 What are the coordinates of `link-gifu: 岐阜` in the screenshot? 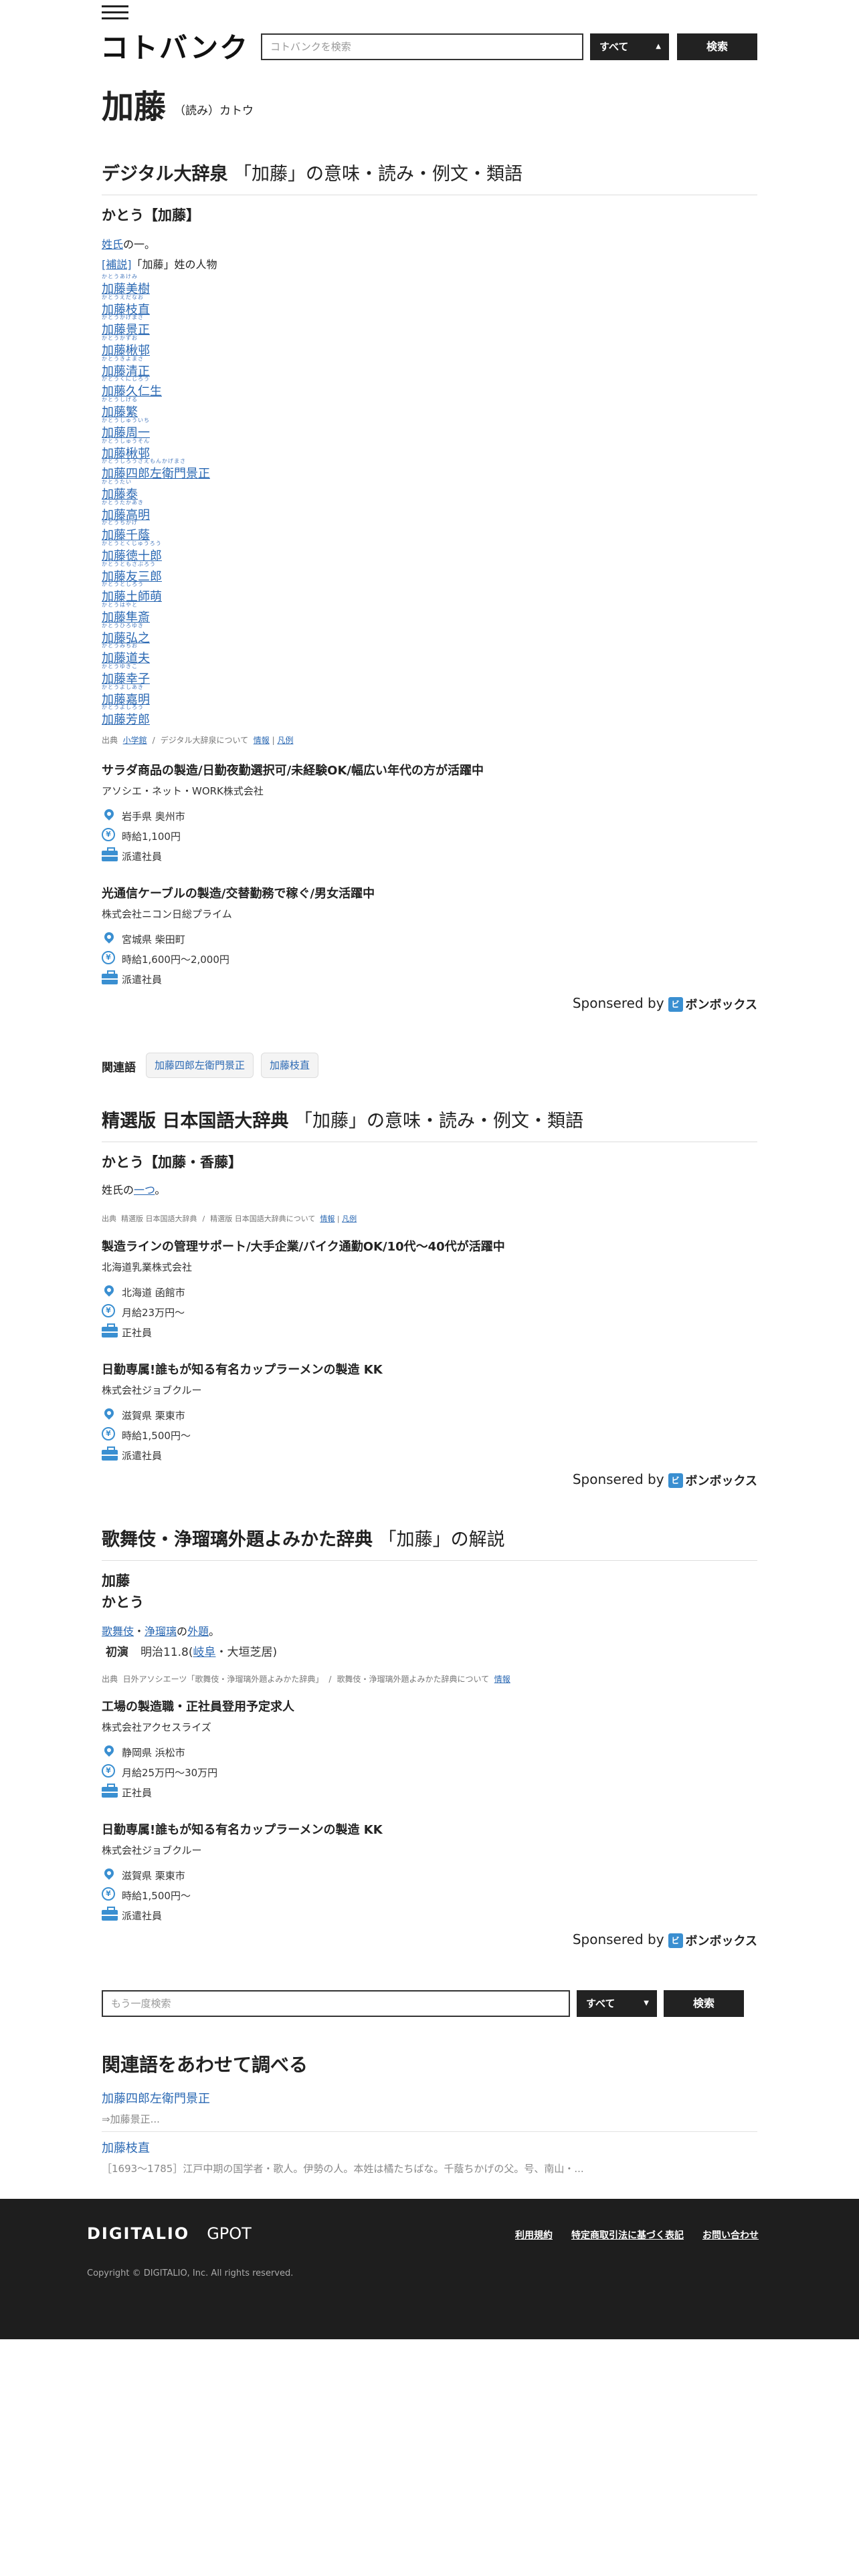 It's located at (204, 1653).